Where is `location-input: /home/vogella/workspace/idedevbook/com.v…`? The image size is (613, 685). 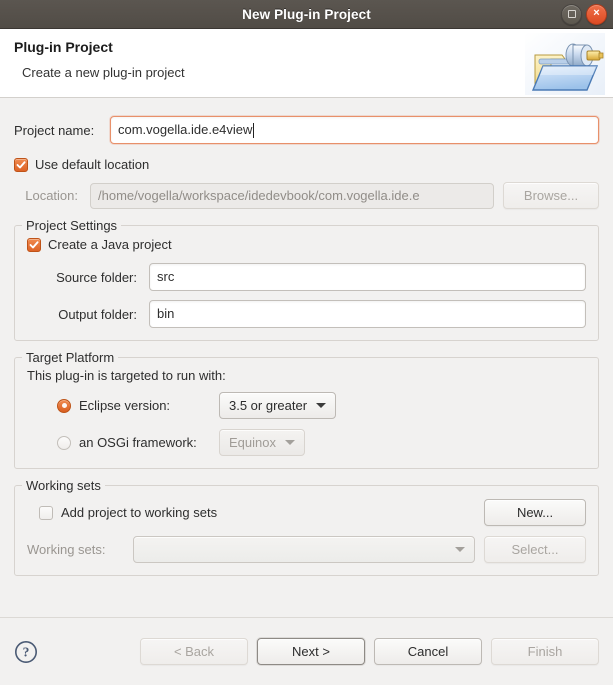 location-input: /home/vogella/workspace/idedevbook/com.v… is located at coordinates (292, 195).